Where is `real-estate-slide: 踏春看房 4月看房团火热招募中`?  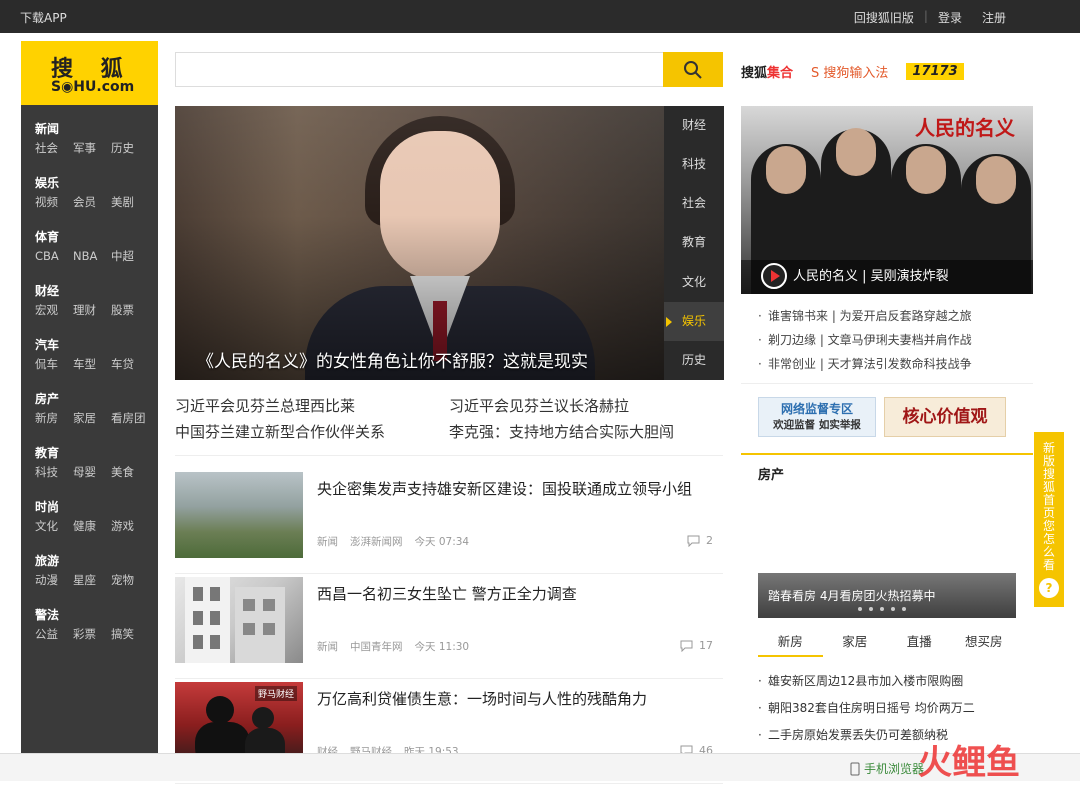
real-estate-slide: 踏春看房 4月看房团火热招募中 is located at coordinates (887, 595).